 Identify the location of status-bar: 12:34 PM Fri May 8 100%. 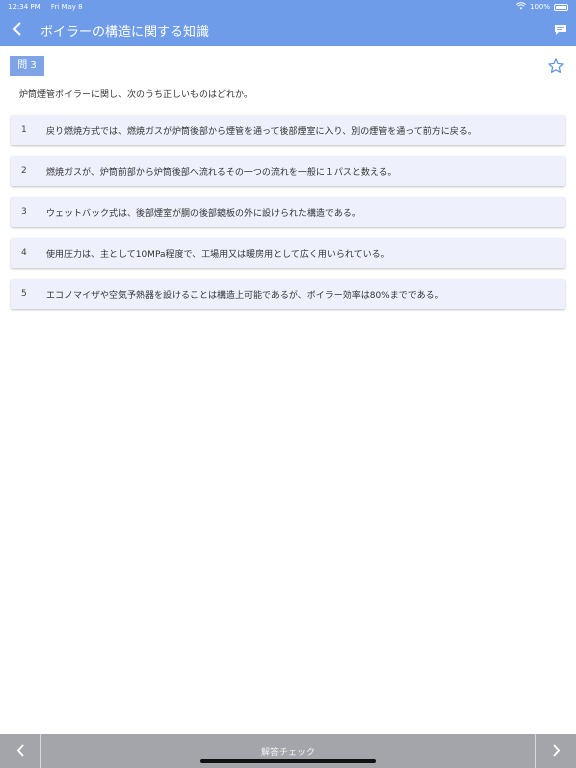
(288, 7).